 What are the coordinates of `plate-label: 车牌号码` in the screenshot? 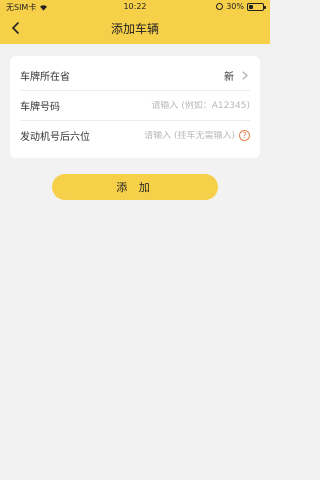 It's located at (40, 107).